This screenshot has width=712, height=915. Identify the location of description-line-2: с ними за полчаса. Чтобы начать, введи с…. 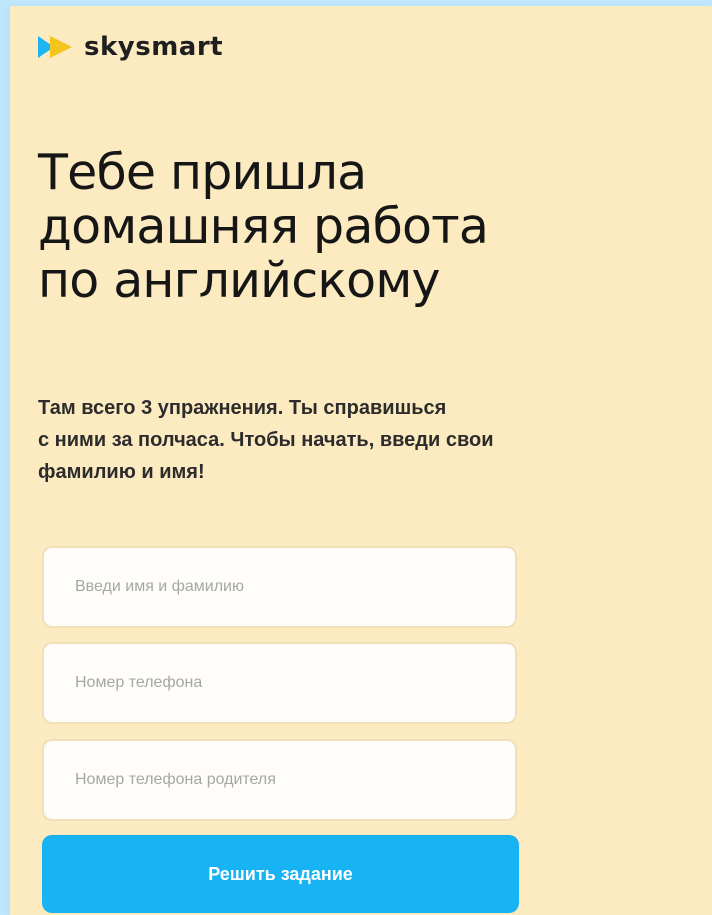
(266, 440).